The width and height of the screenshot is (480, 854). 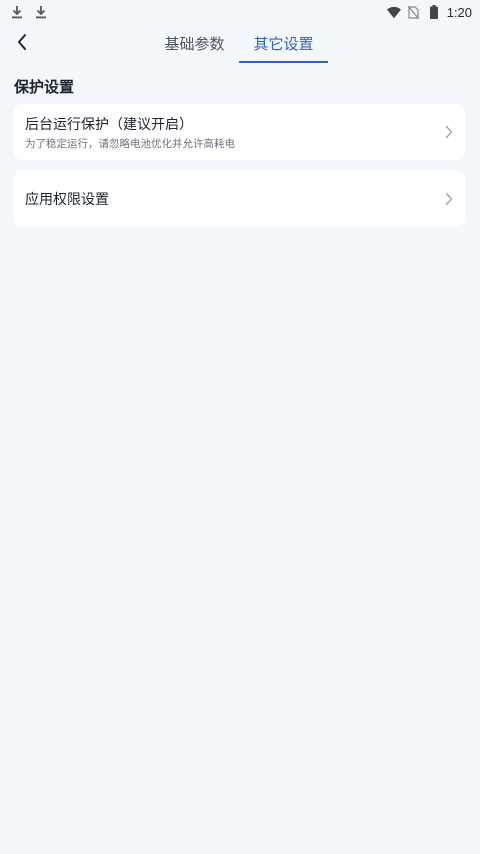 I want to click on tab-other-settings: 其它设置, so click(x=283, y=43).